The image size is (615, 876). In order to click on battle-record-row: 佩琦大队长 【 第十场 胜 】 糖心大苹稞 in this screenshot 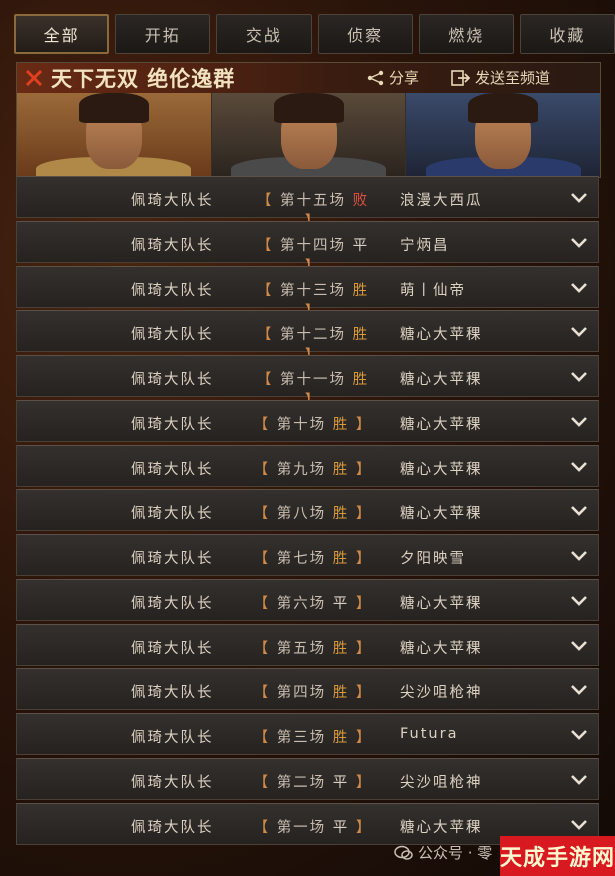, I will do `click(307, 420)`.